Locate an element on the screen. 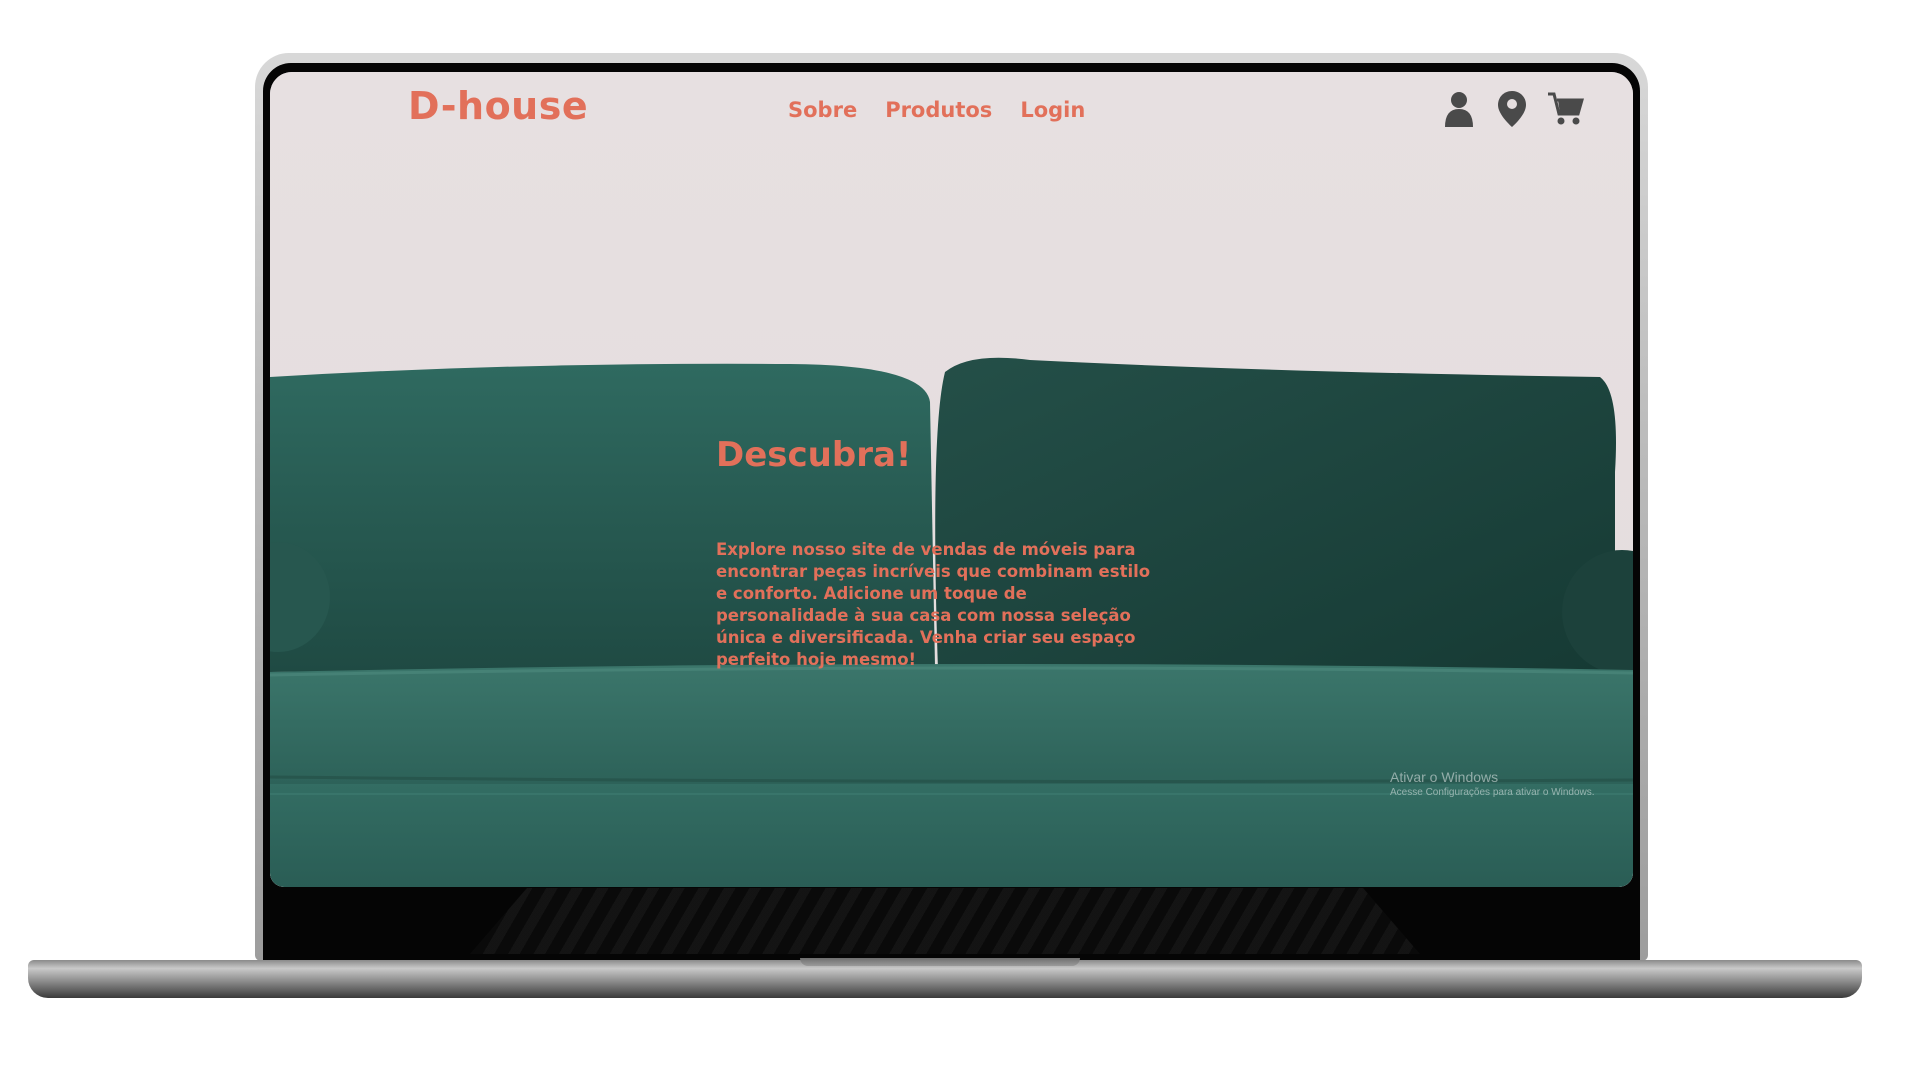 Image resolution: width=1920 pixels, height=1080 pixels. cart-icon is located at coordinates (1566, 111).